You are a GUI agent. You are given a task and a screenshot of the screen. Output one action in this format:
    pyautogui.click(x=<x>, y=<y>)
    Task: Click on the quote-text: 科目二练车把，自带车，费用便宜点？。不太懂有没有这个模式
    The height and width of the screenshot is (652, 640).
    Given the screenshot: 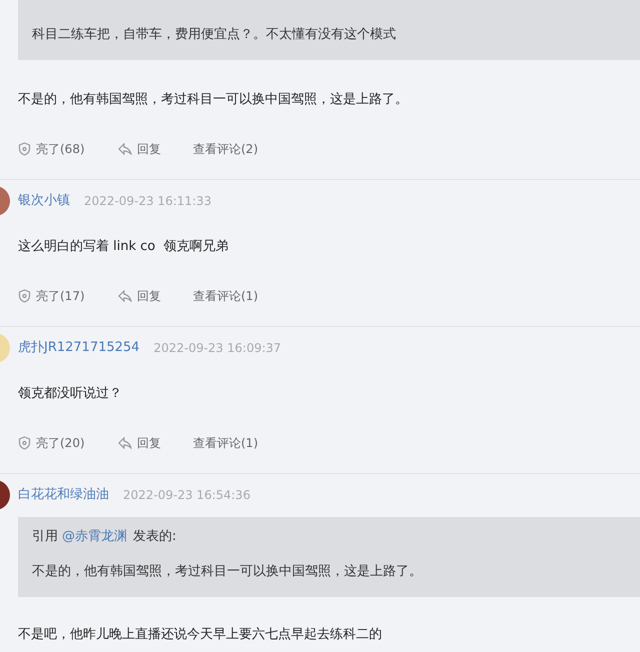 What is the action you would take?
    pyautogui.click(x=214, y=35)
    